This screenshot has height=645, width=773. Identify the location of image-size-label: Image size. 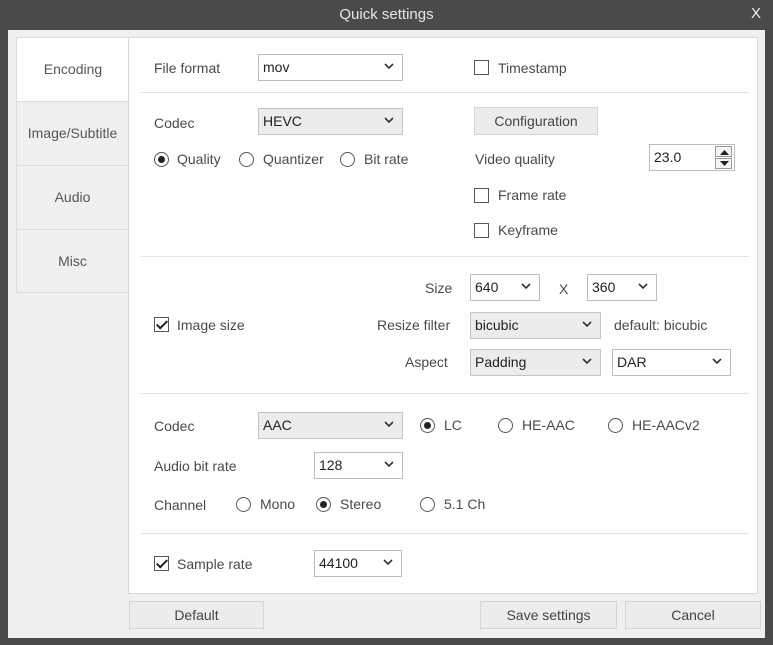
(211, 325).